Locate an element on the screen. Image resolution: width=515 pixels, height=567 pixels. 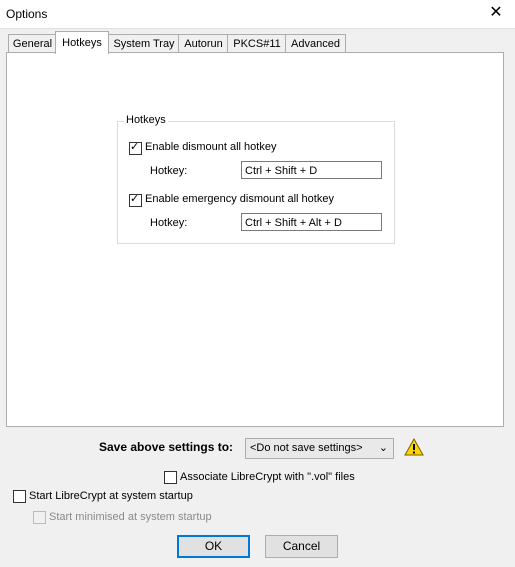
emergency-hotkey-label: Enable emergency dismount all hotkey is located at coordinates (239, 199).